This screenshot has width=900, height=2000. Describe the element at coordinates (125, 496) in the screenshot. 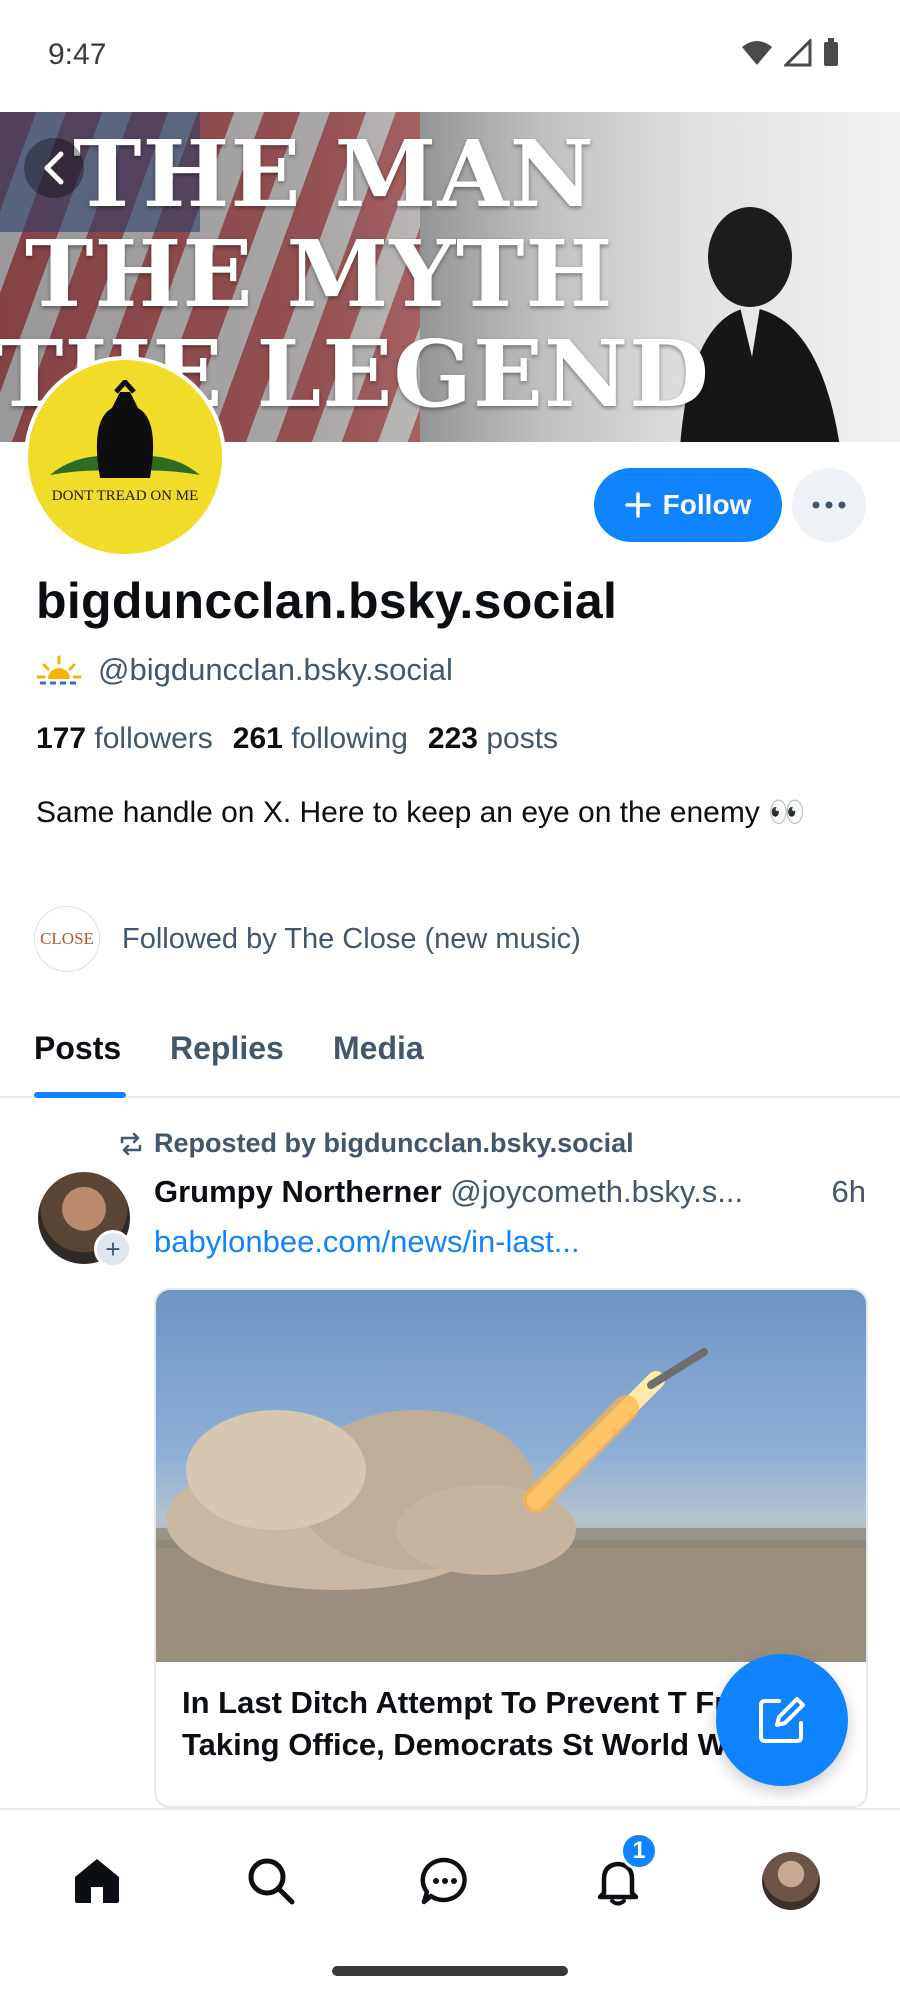

I see `avatar-caption: DONT TREAD ON ME` at that location.